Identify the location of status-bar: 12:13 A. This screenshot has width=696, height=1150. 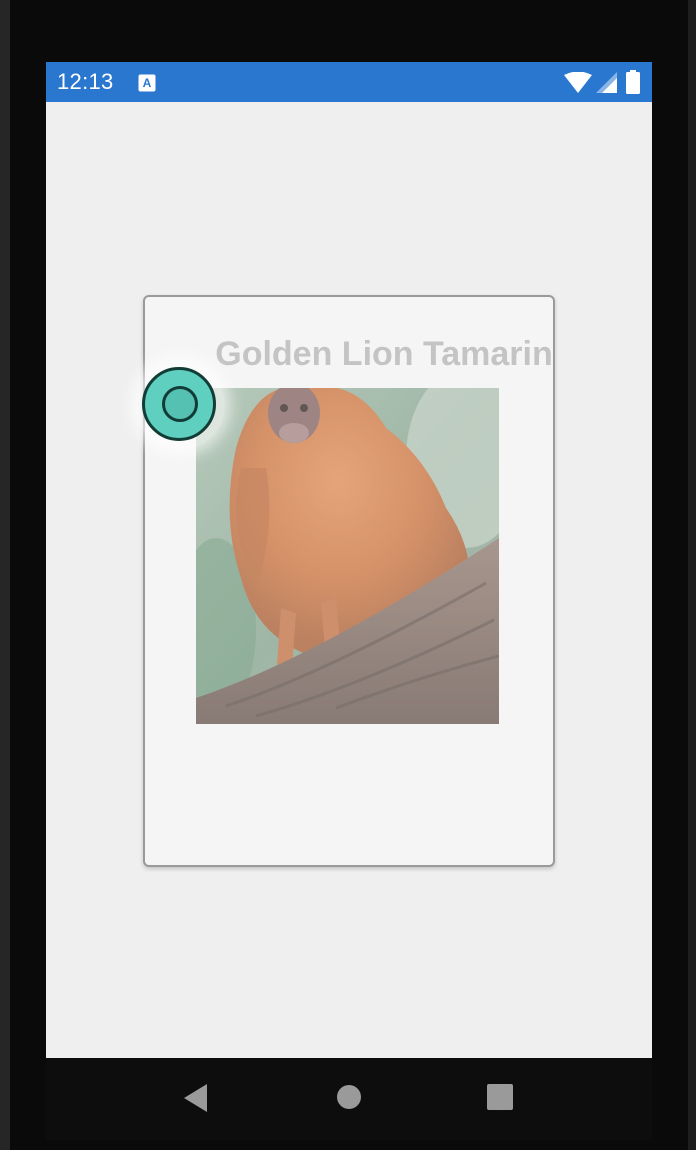
(349, 82).